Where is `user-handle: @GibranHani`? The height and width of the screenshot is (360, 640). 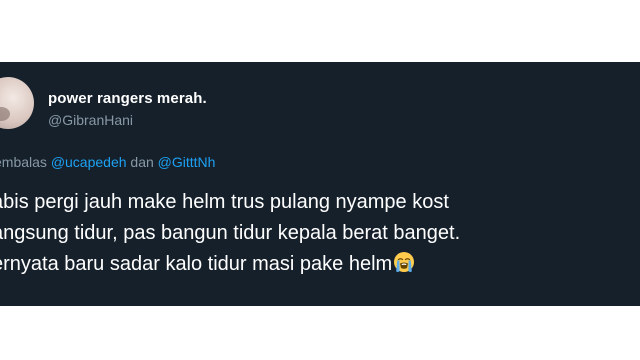 user-handle: @GibranHani is located at coordinates (90, 120).